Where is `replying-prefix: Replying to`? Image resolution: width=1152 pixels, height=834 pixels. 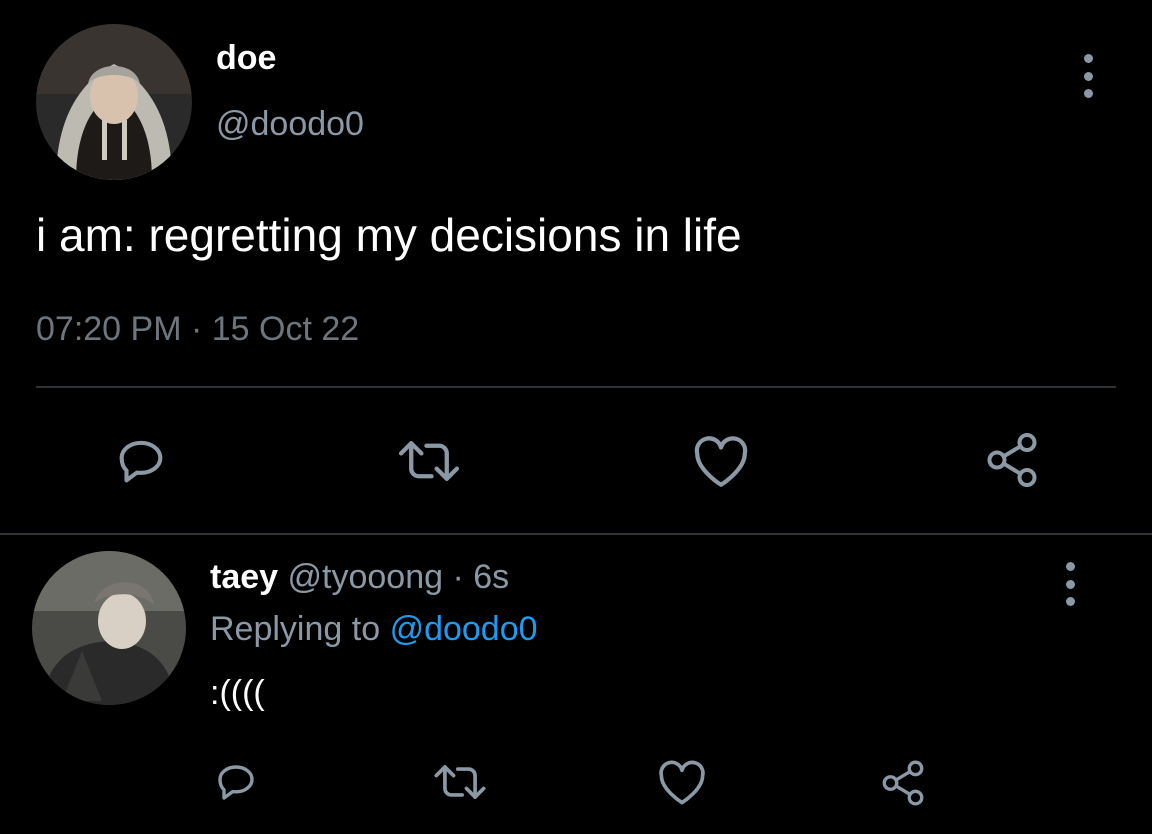
replying-prefix: Replying to is located at coordinates (295, 629).